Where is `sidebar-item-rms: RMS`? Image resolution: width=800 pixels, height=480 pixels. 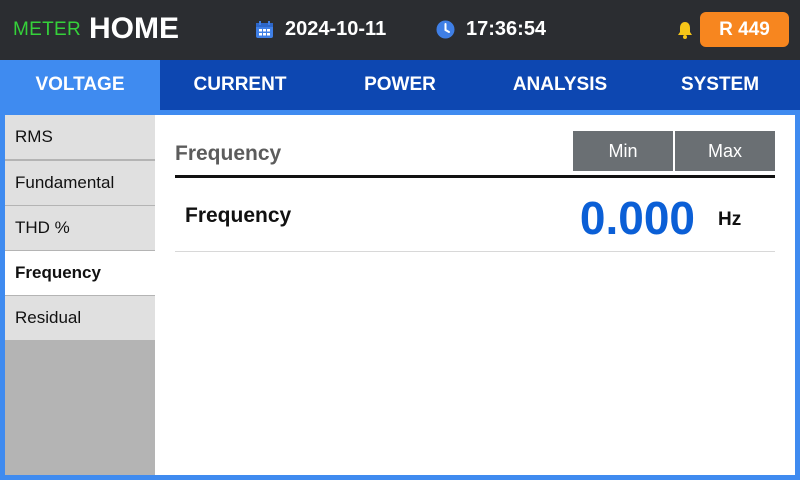 sidebar-item-rms: RMS is located at coordinates (80, 137).